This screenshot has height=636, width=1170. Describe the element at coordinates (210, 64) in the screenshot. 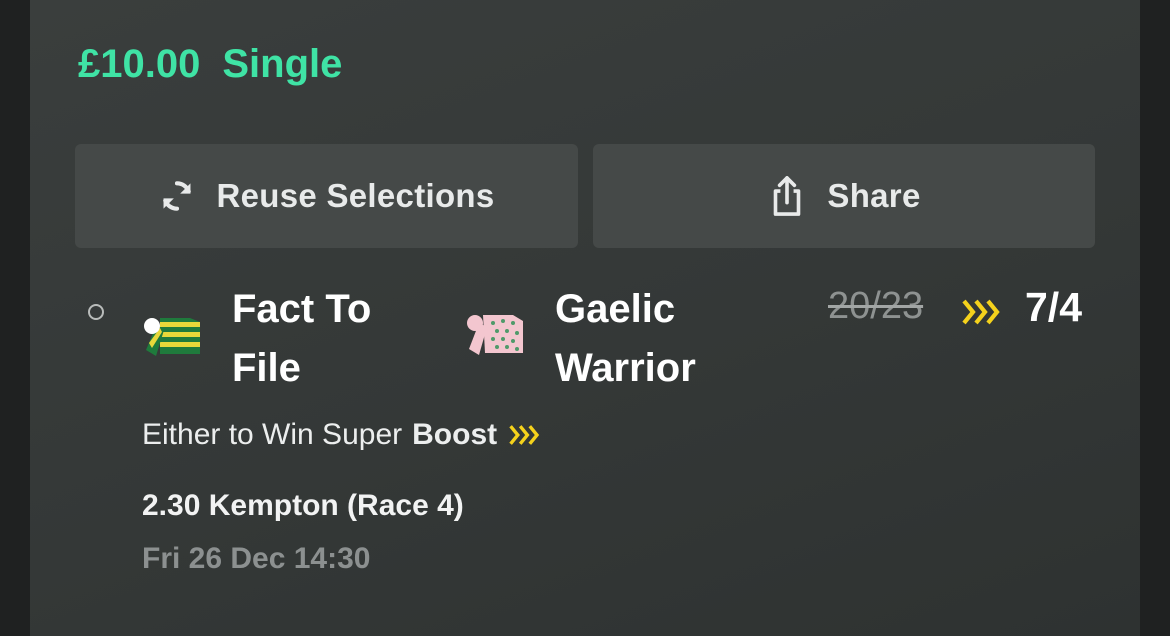

I see `bet-header: £10.00 Single` at that location.